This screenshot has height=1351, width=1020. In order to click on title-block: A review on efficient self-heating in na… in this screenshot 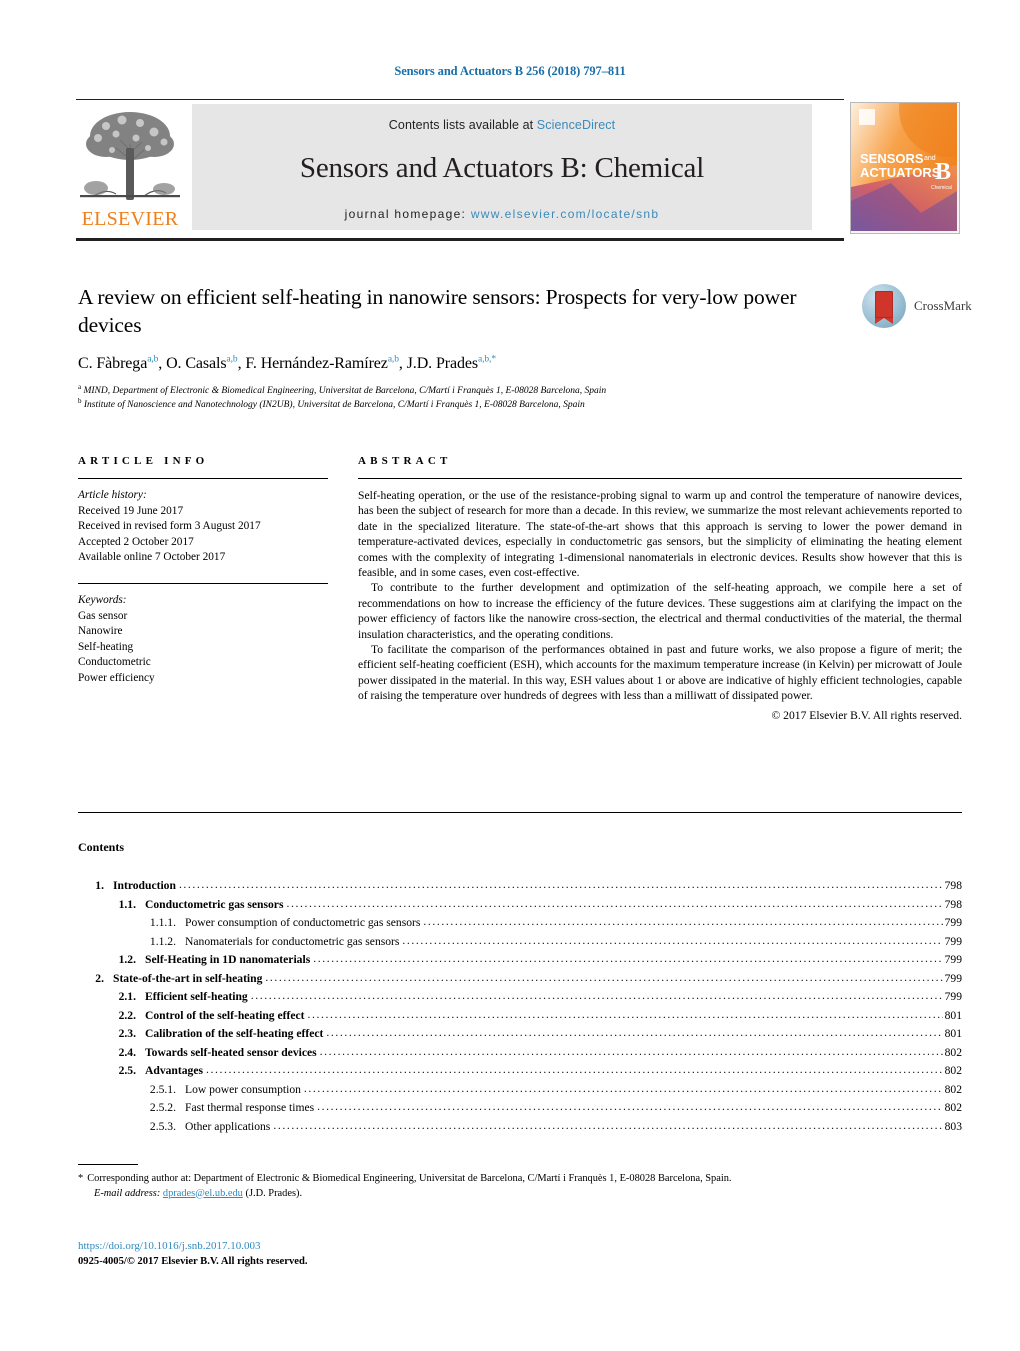, I will do `click(463, 347)`.